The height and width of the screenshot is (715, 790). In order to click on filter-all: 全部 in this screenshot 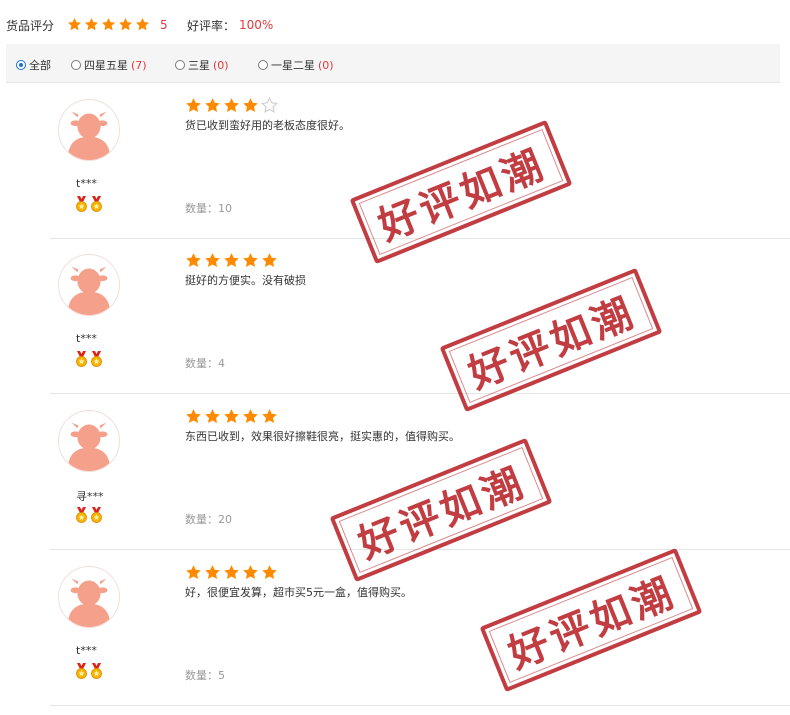, I will do `click(33, 65)`.